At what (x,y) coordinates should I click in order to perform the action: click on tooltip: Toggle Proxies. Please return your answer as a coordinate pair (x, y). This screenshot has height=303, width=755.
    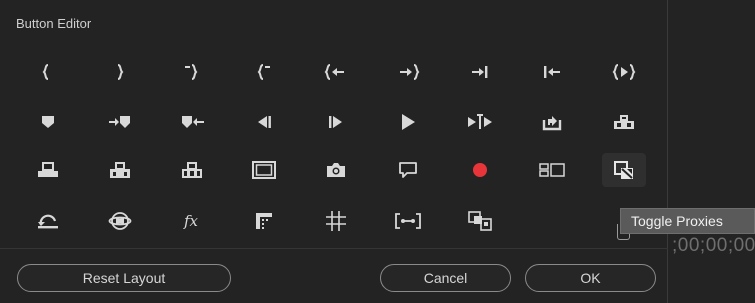
    Looking at the image, I should click on (687, 221).